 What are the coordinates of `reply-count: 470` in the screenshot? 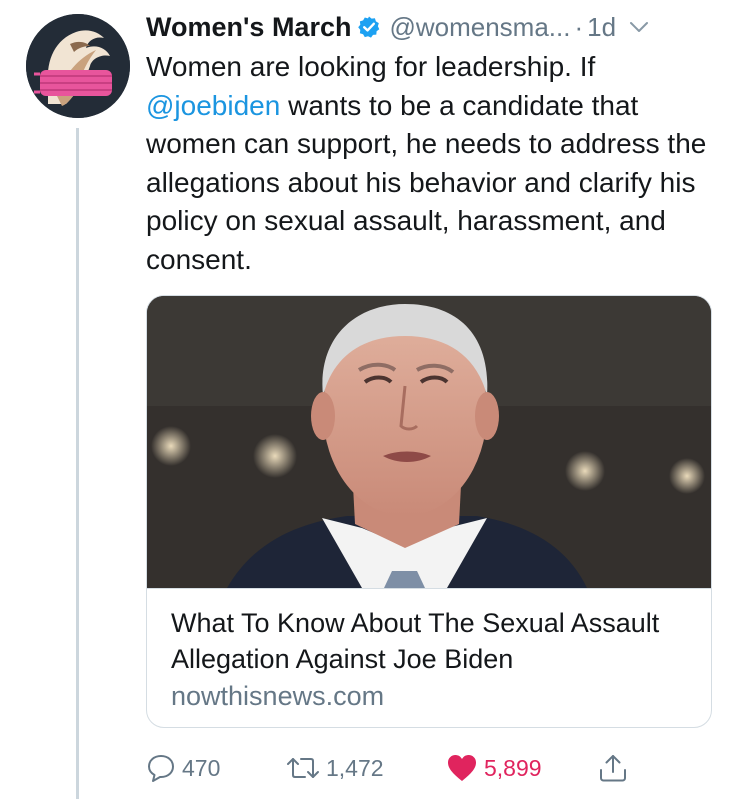 It's located at (201, 767).